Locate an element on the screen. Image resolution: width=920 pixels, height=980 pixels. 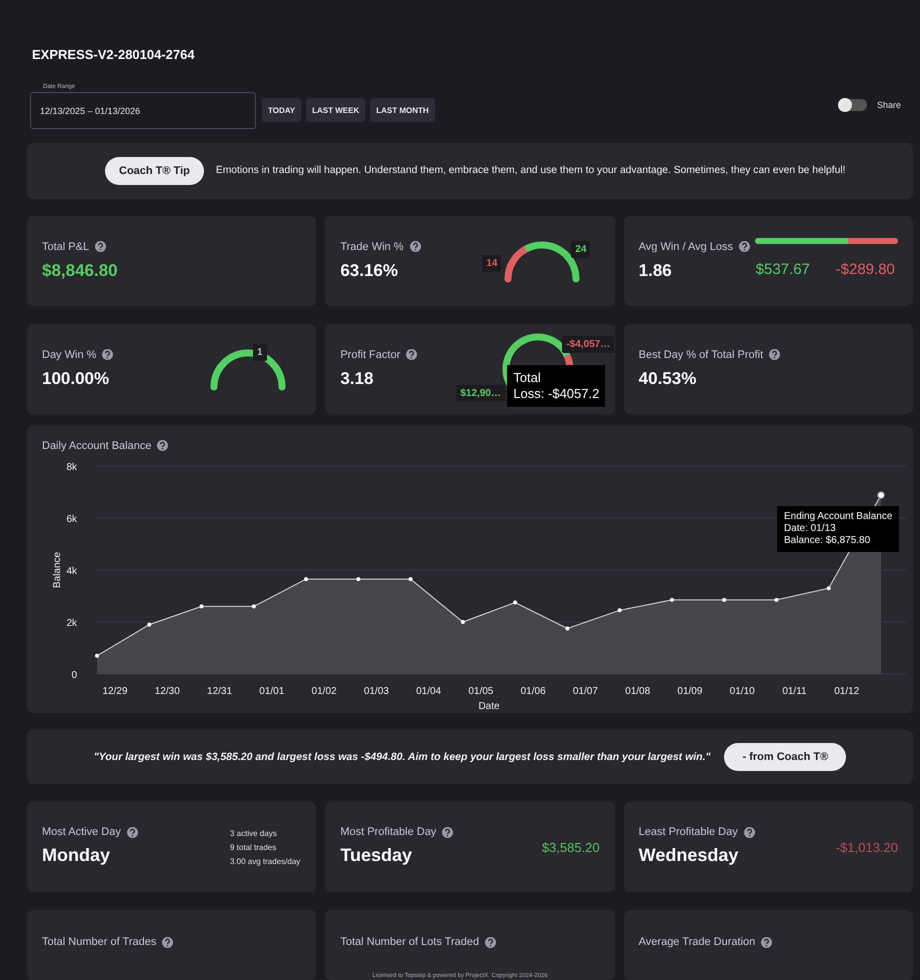
stat-value: 63.16% is located at coordinates (369, 270).